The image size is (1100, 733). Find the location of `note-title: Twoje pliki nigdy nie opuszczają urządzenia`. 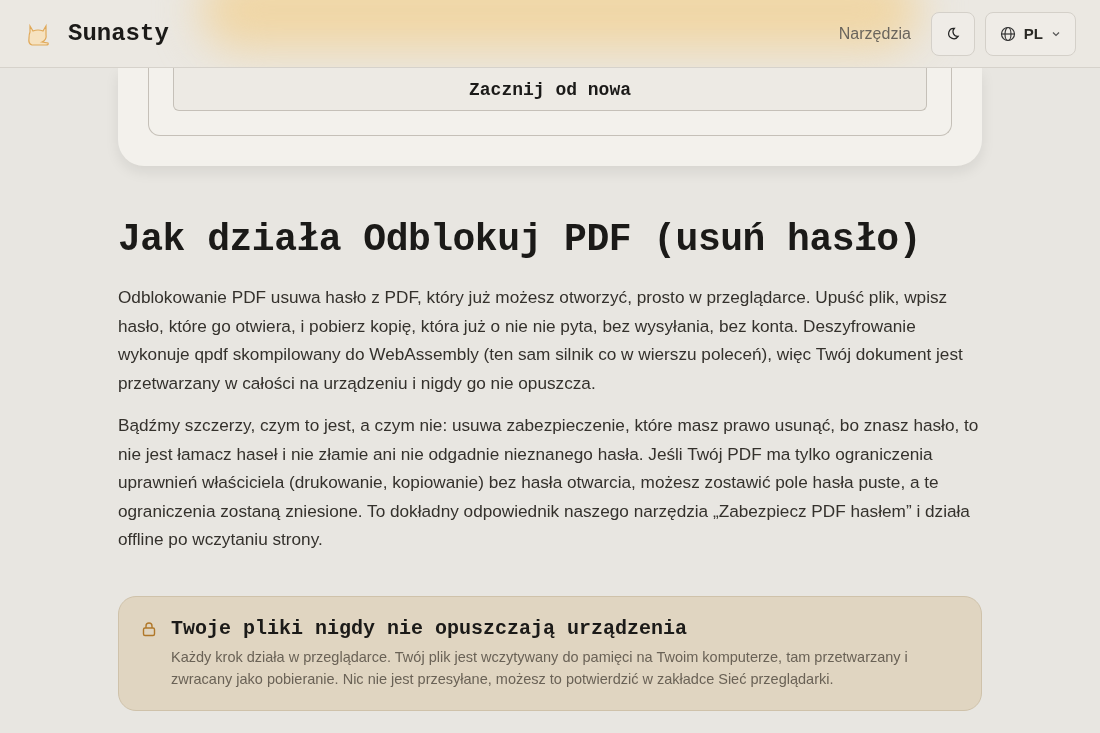

note-title: Twoje pliki nigdy nie opuszczają urządzenia is located at coordinates (430, 628).